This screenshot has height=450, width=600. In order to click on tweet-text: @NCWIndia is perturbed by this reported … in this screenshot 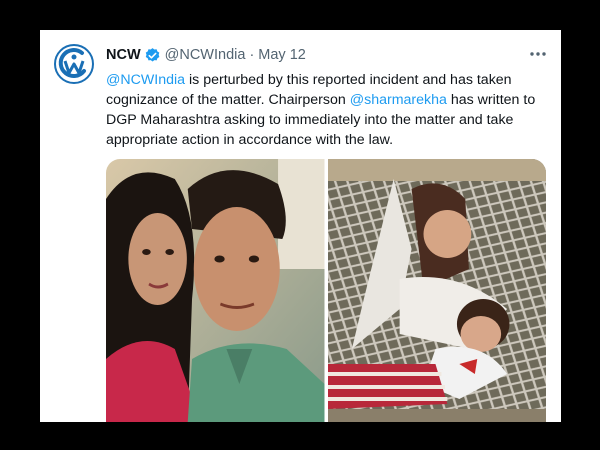, I will do `click(326, 110)`.